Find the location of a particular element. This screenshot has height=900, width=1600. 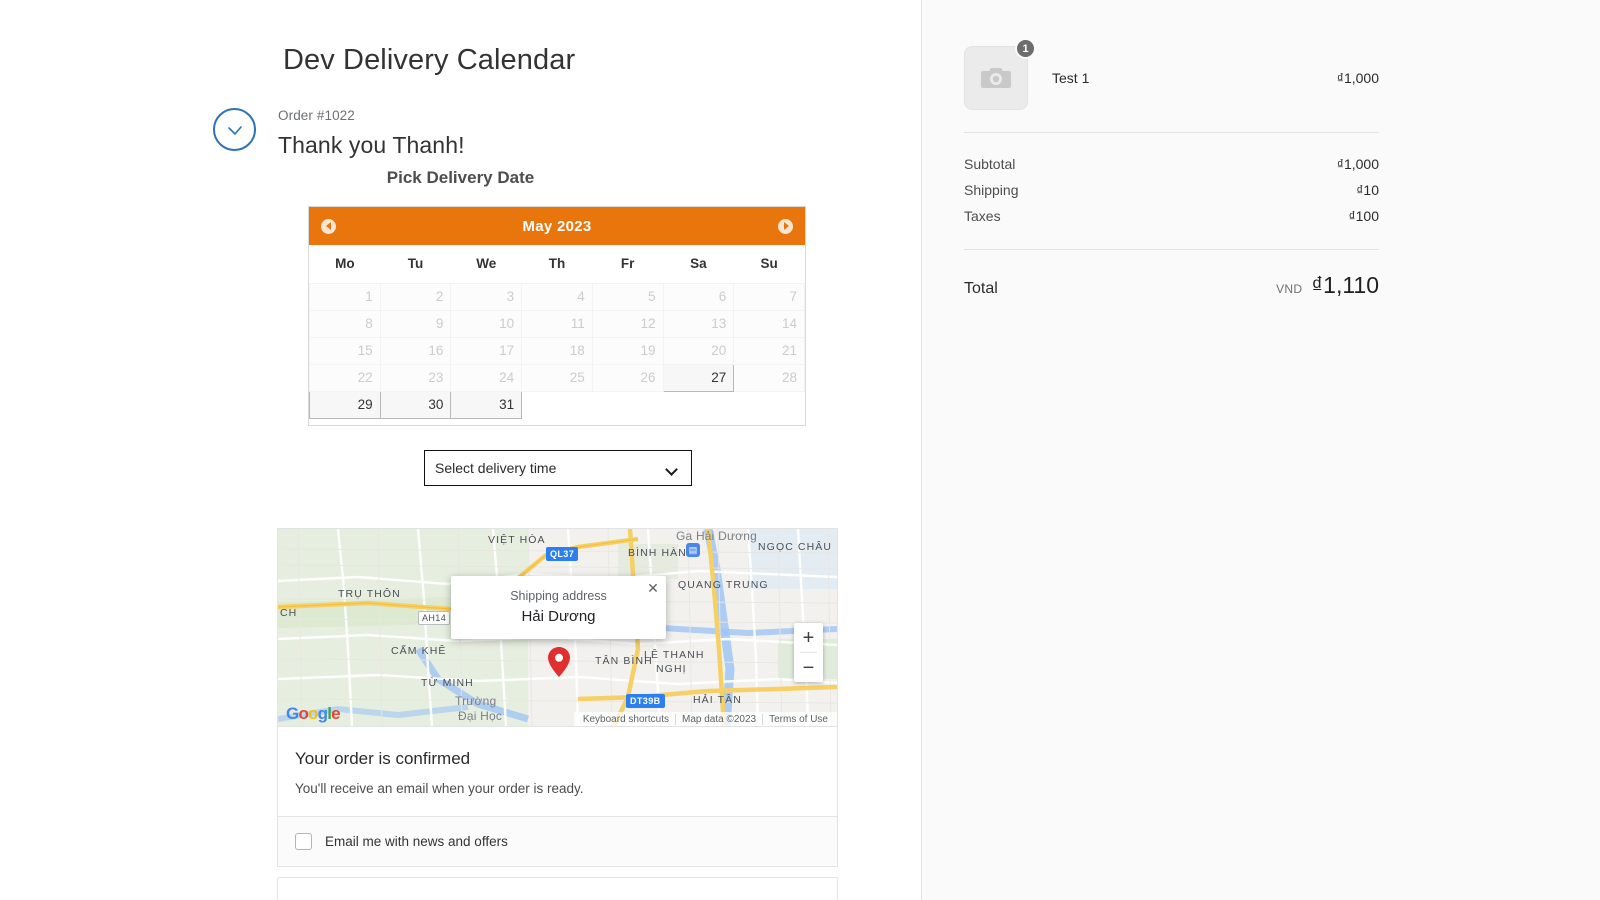

zoom-out-button: − is located at coordinates (808, 667).